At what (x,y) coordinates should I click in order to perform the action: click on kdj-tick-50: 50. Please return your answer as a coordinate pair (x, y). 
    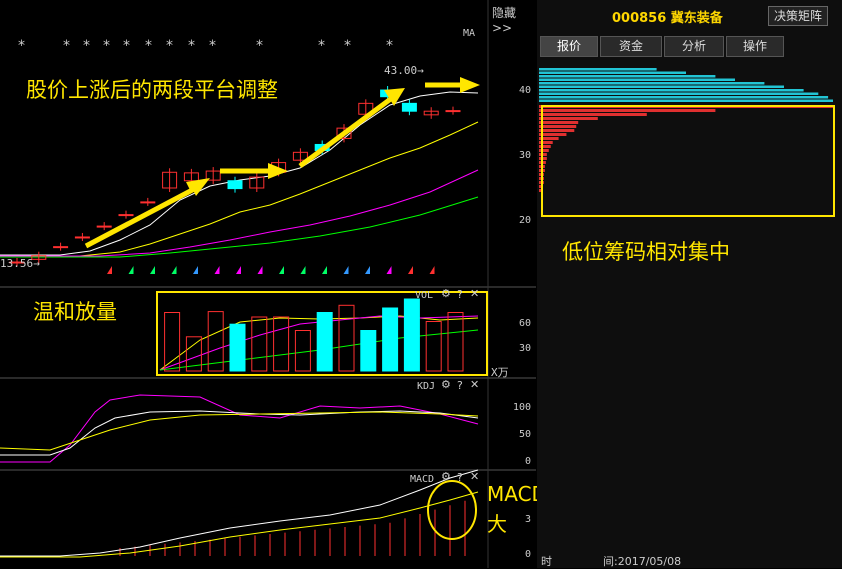
    Looking at the image, I should click on (525, 434).